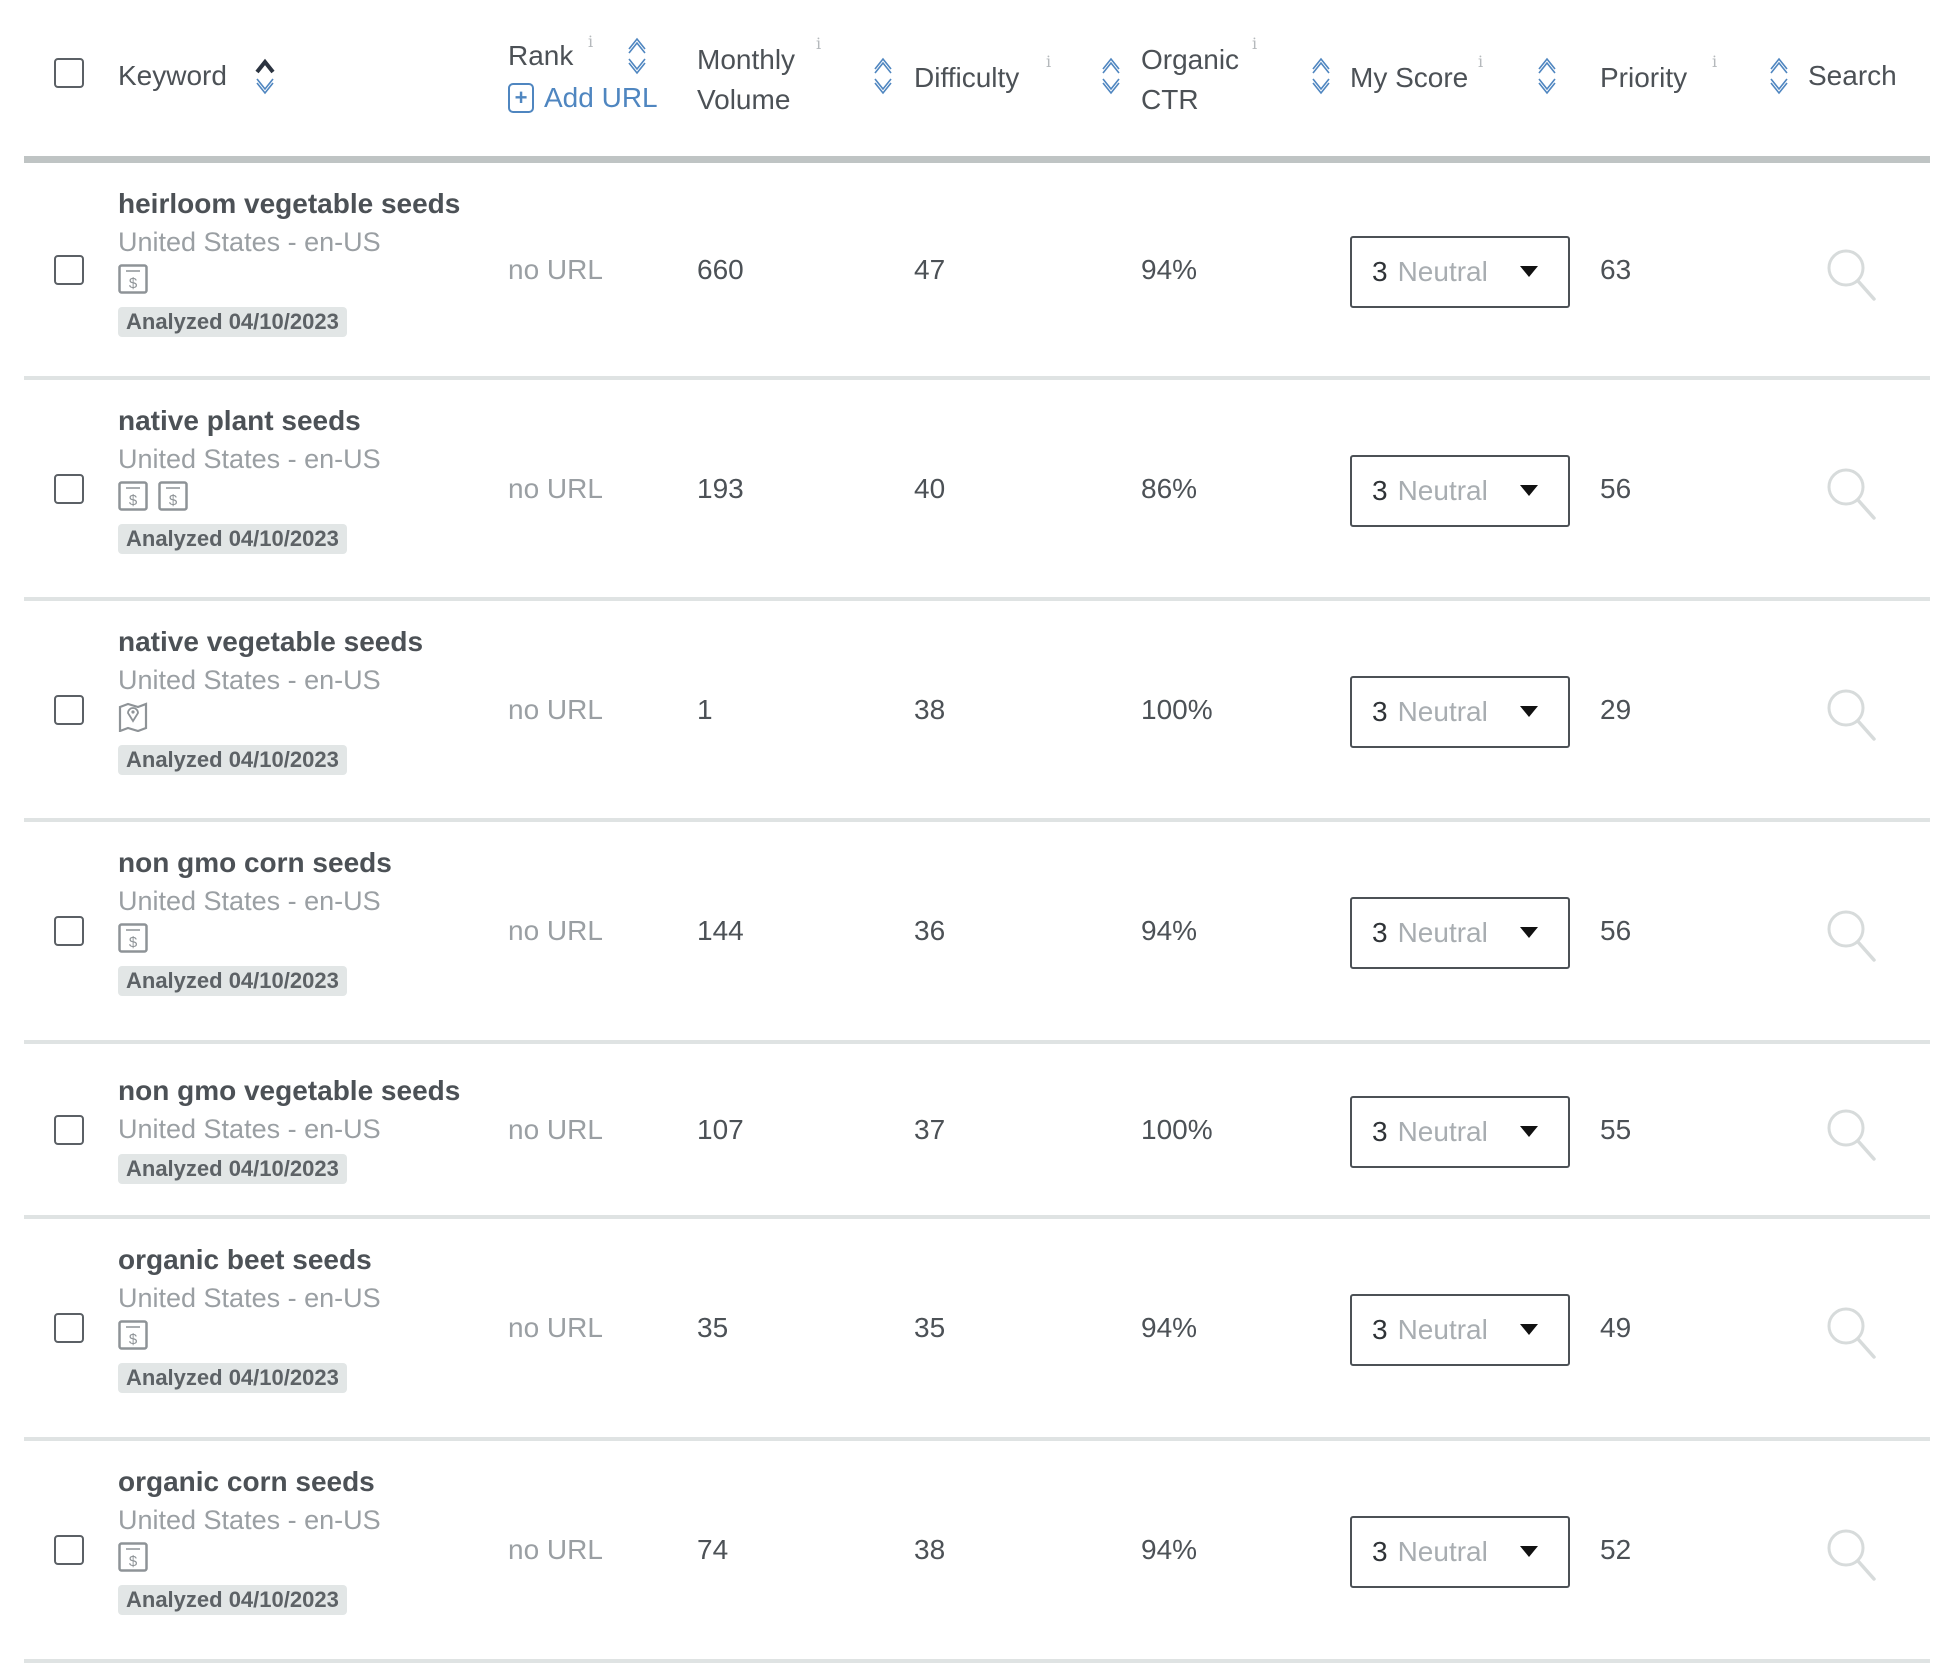 This screenshot has width=1958, height=1663. Describe the element at coordinates (1254, 43) in the screenshot. I see `ctr-info-icon: i` at that location.